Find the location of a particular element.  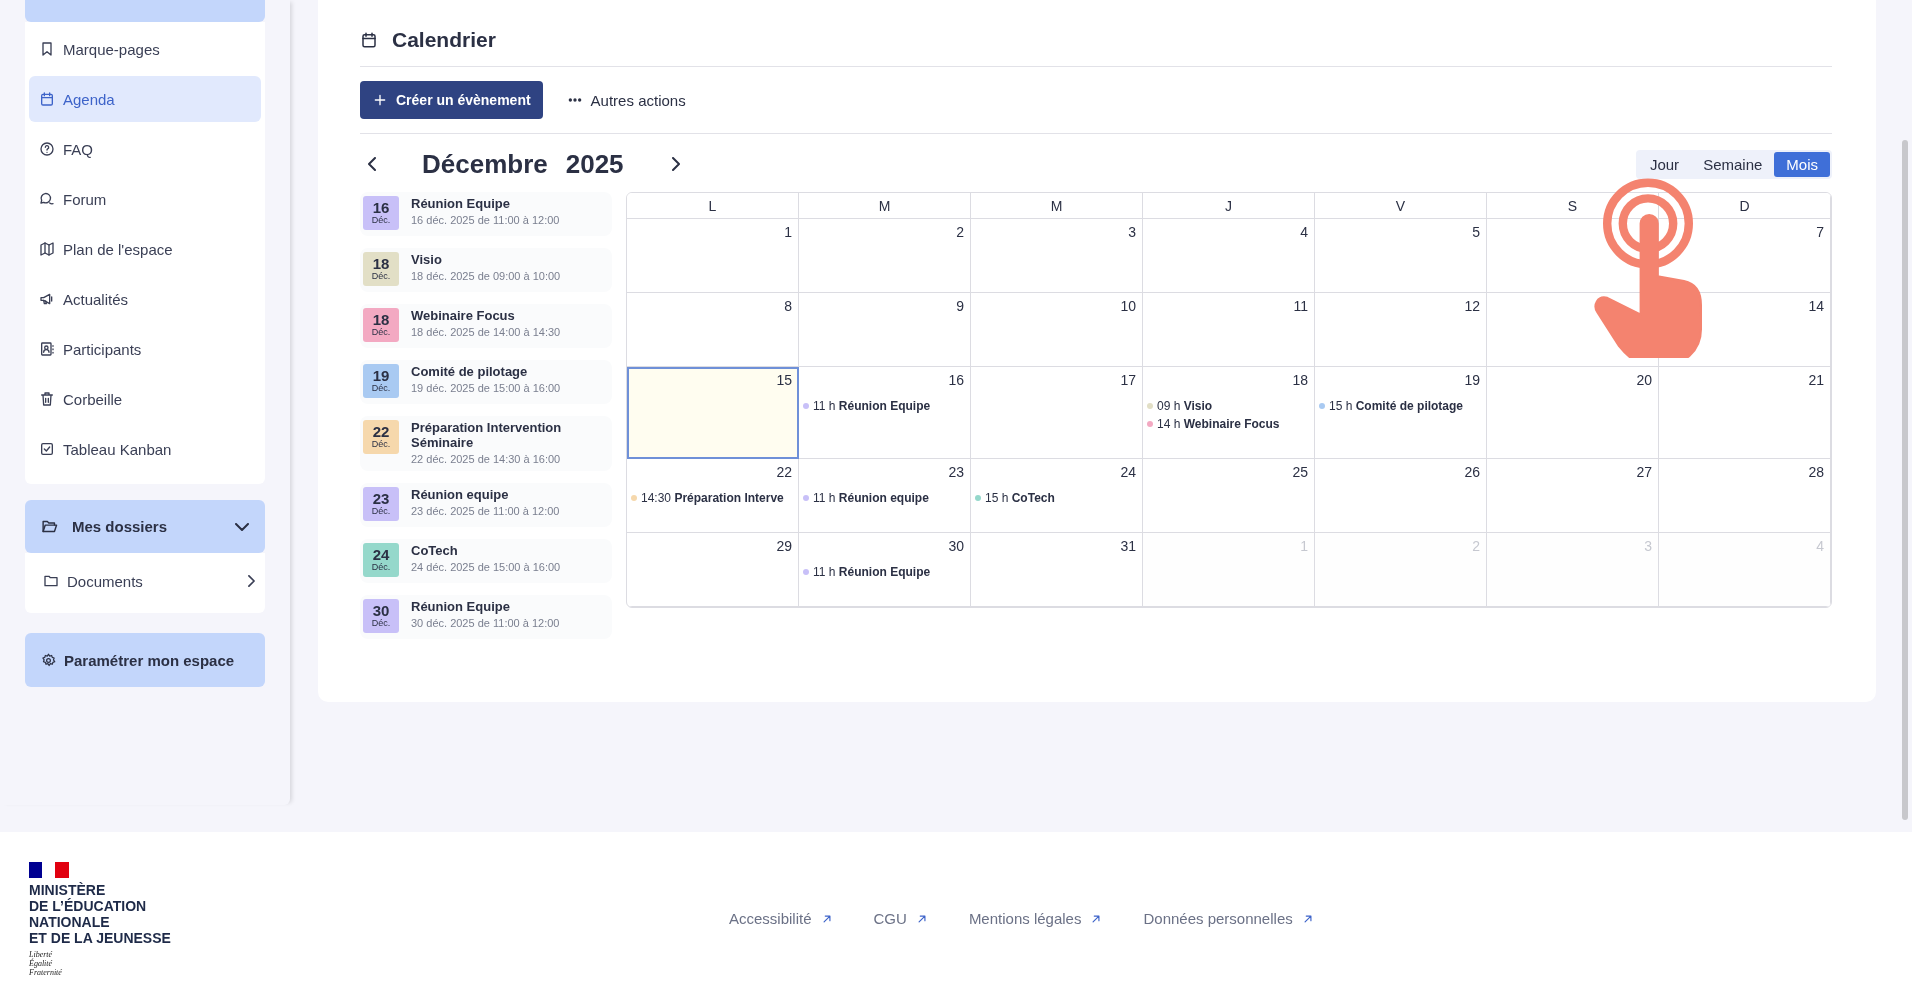

sidebar-item: Agenda is located at coordinates (145, 99).